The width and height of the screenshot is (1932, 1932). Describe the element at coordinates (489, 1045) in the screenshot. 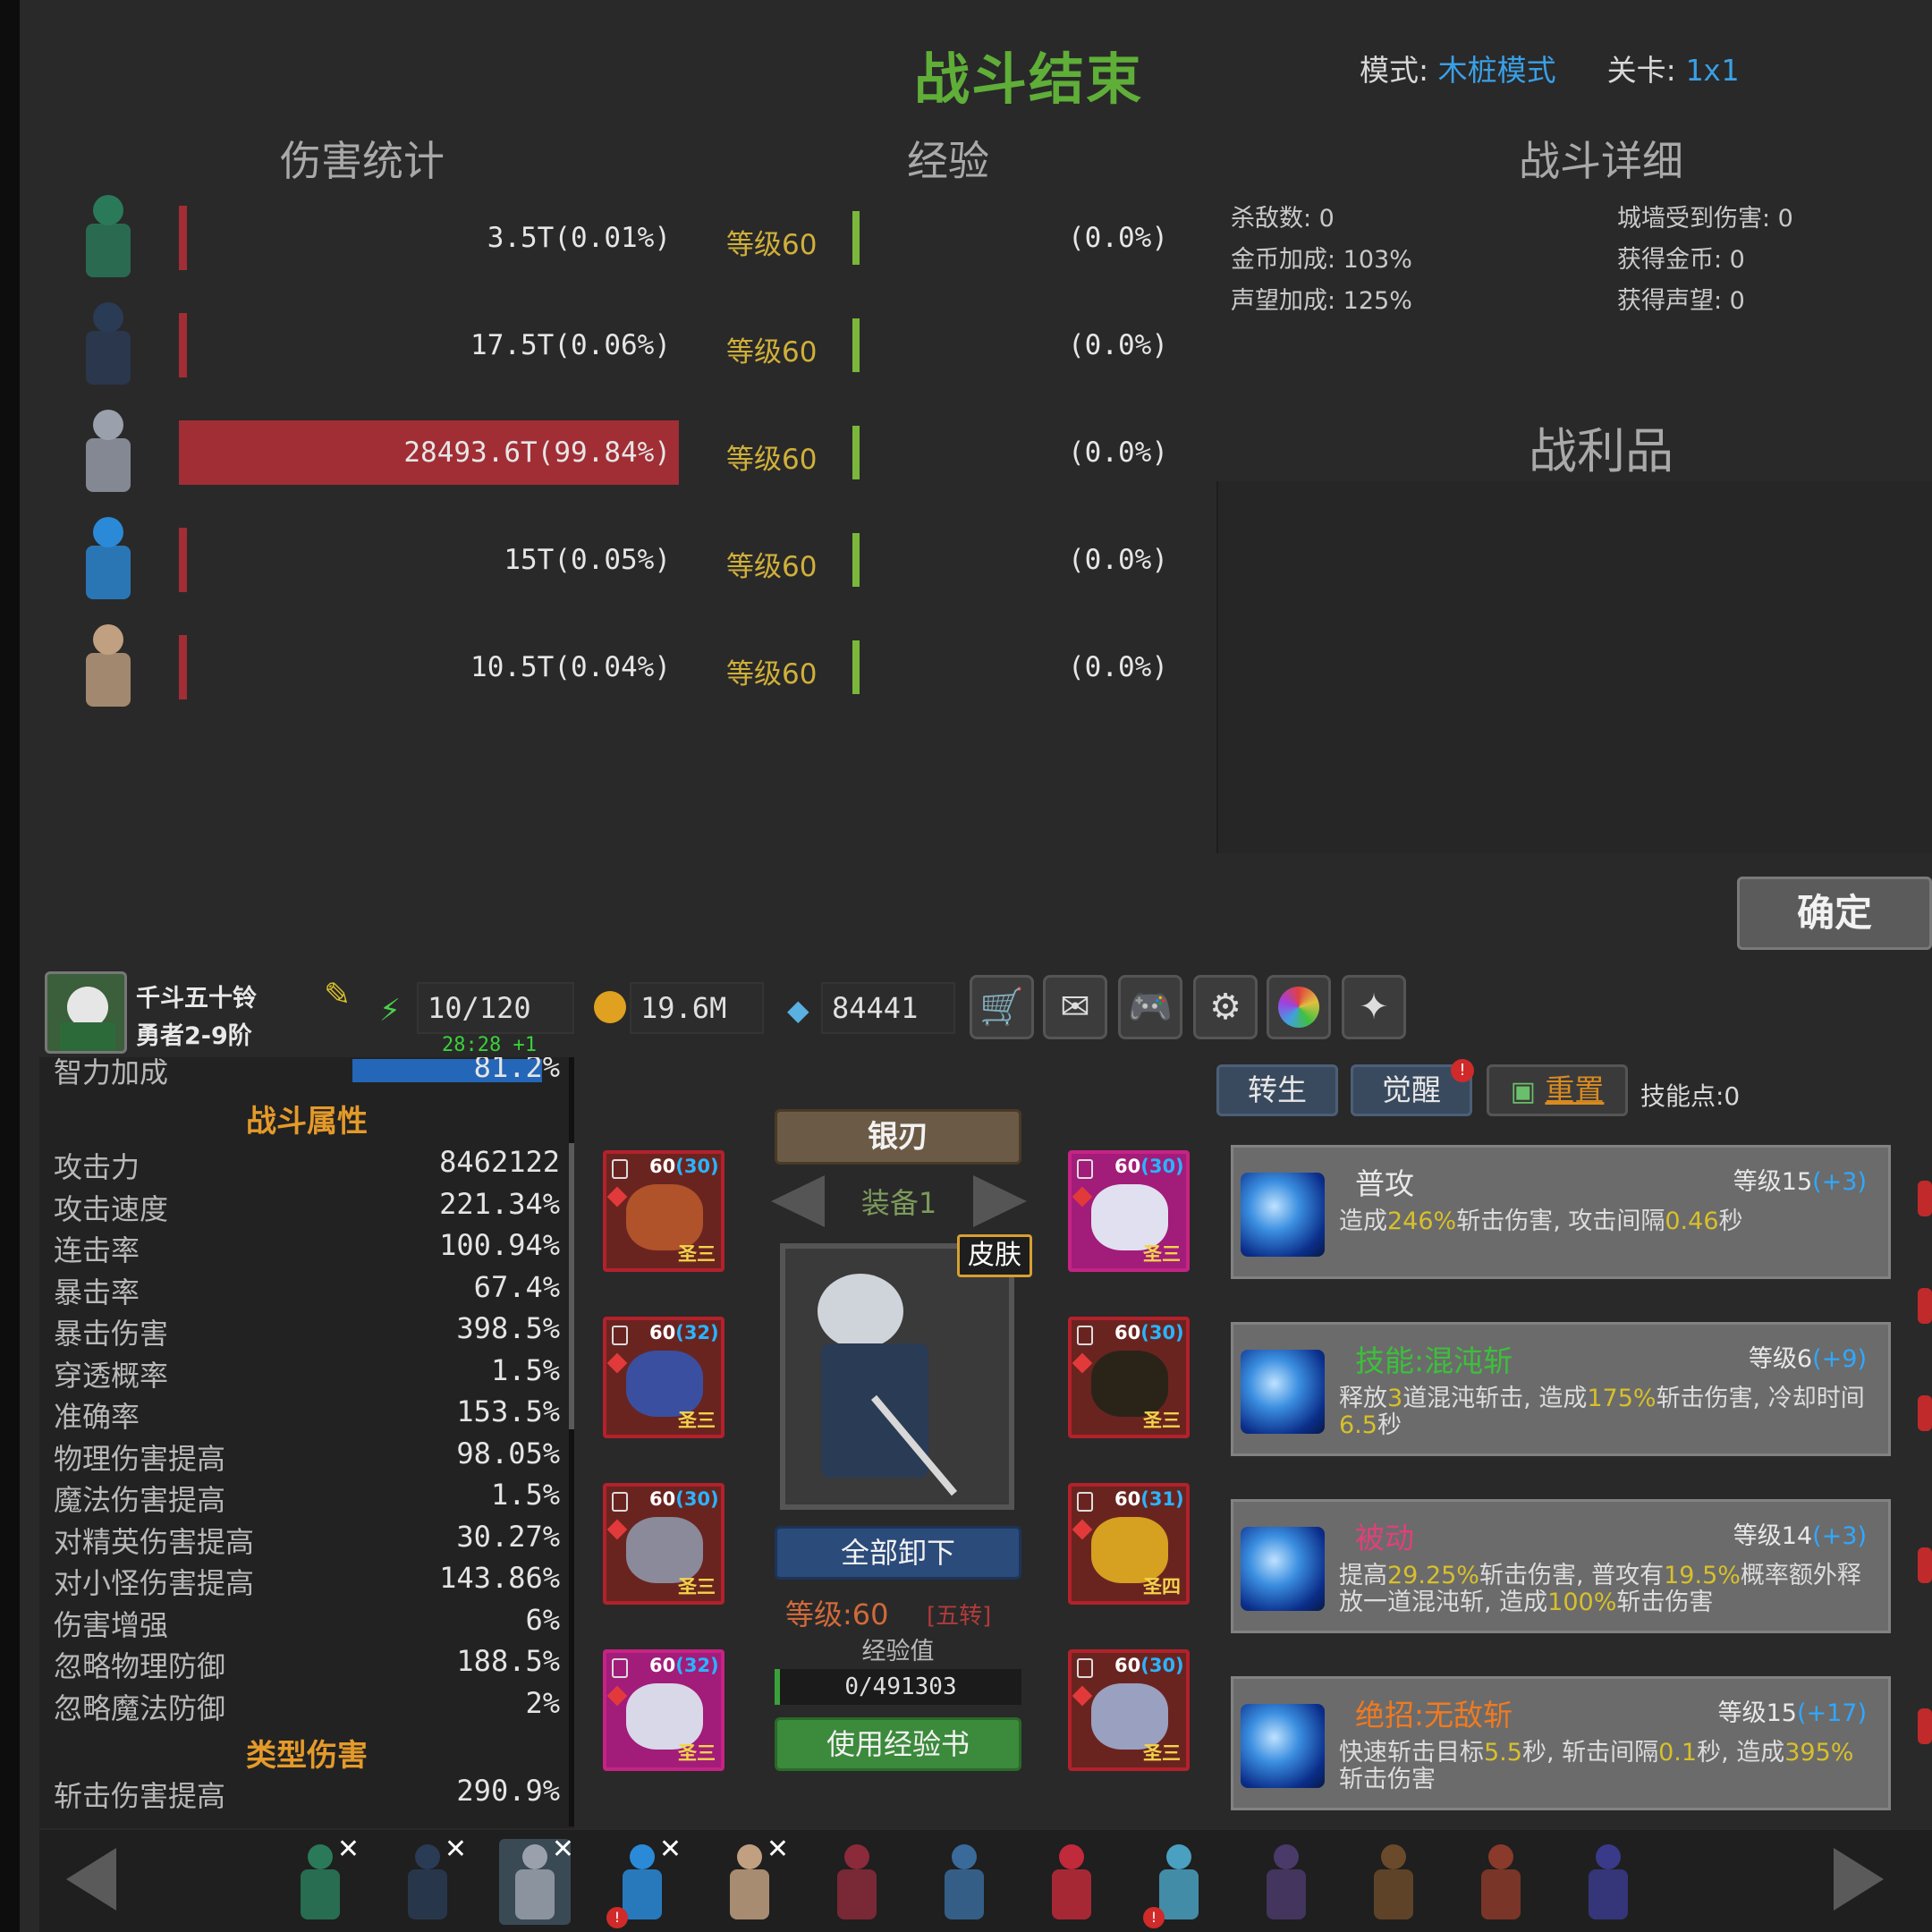

I see `energy-timer: 28:28 +1` at that location.